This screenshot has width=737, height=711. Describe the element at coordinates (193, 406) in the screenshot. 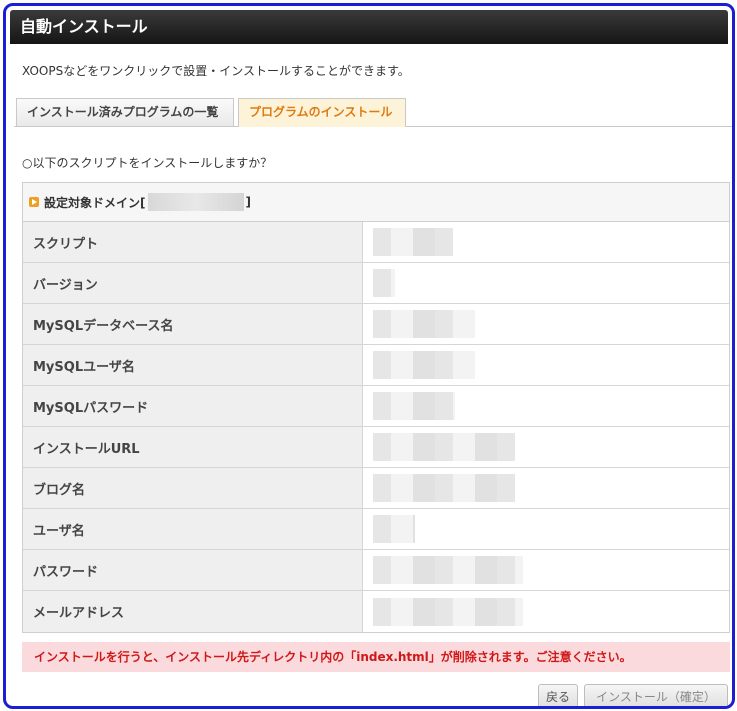

I see `field-label-db-password: MySQLパスワード` at that location.